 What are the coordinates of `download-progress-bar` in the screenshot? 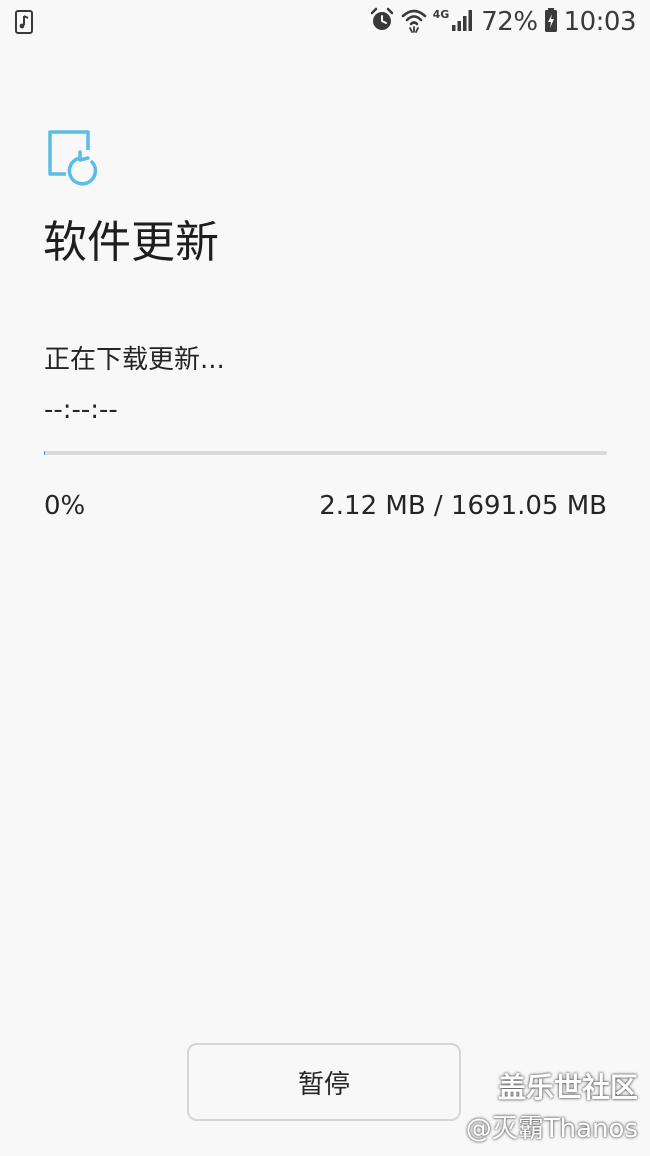 It's located at (325, 453).